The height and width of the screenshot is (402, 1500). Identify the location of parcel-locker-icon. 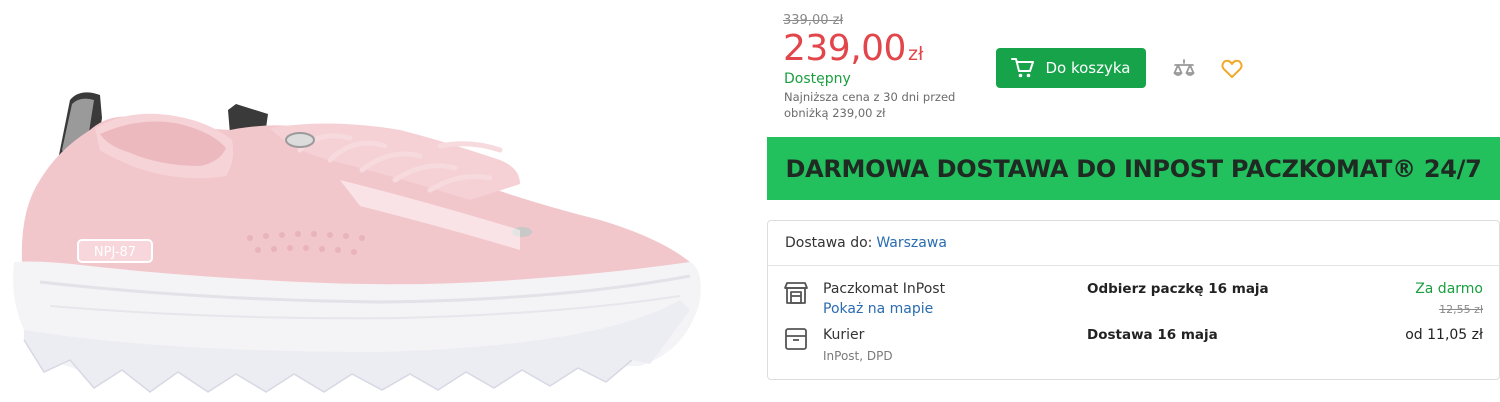
(796, 293).